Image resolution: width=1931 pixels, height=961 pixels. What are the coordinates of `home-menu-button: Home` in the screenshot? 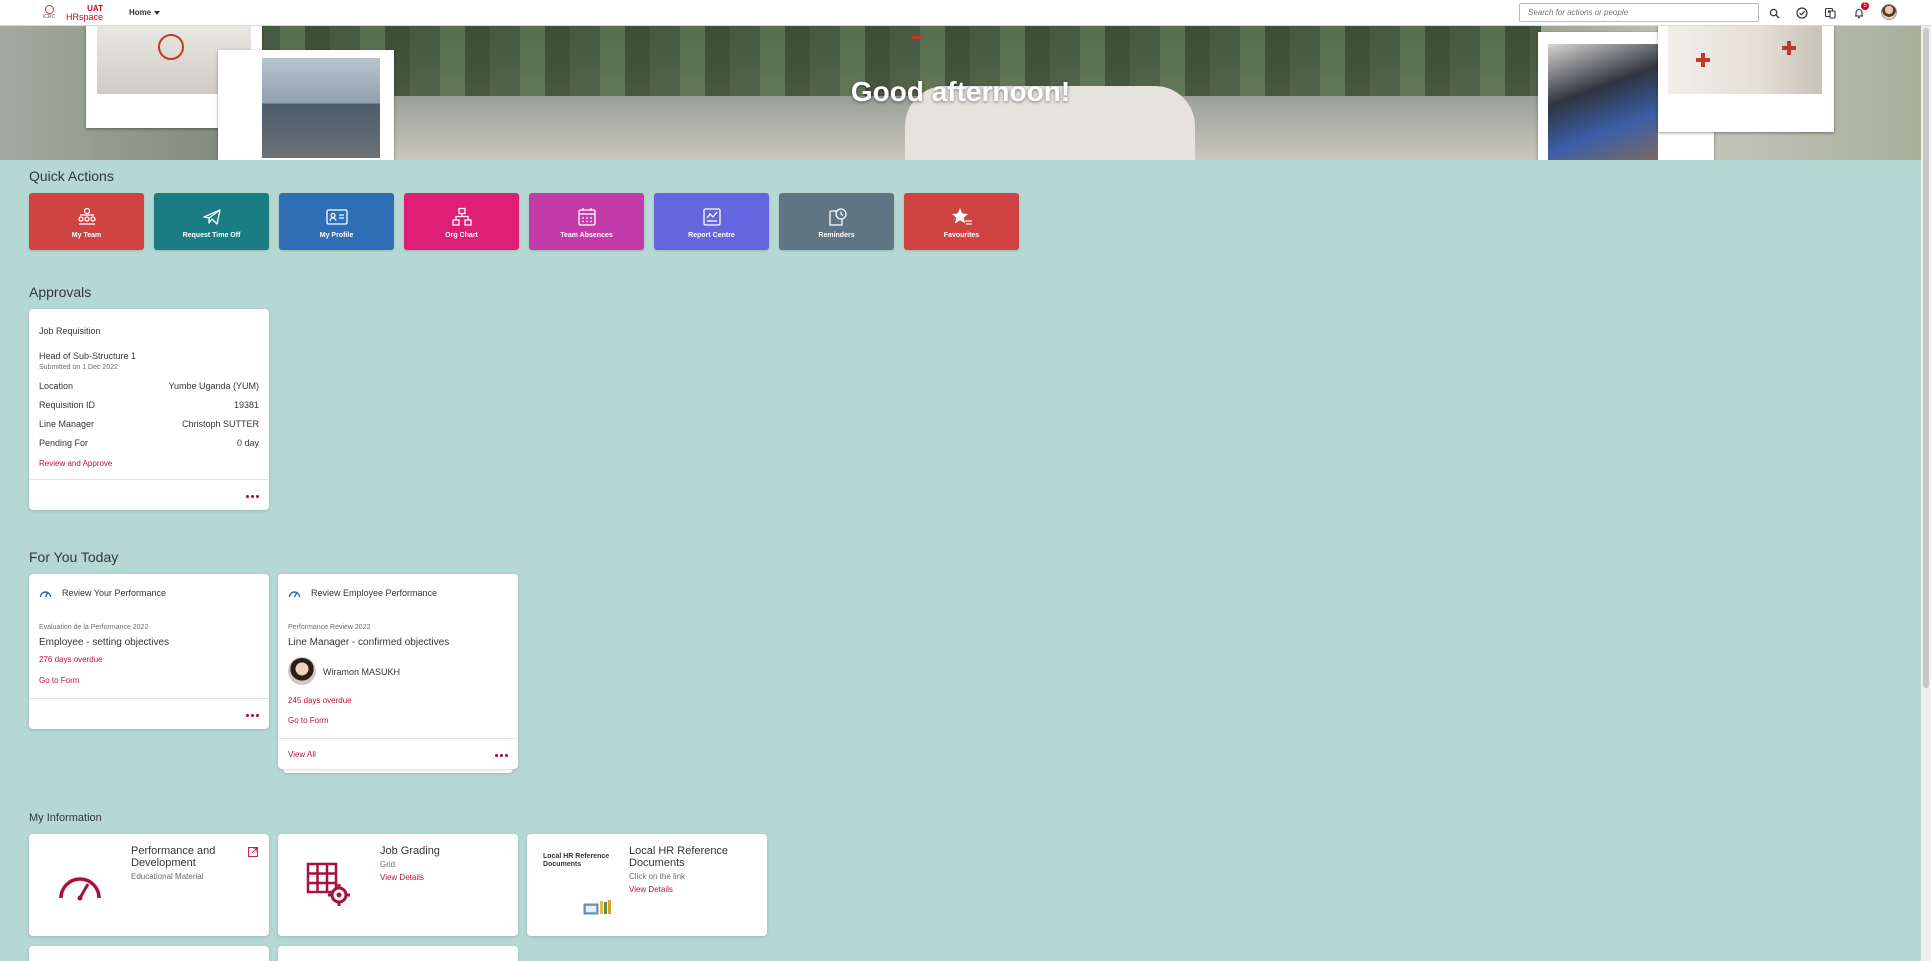 It's located at (145, 12).